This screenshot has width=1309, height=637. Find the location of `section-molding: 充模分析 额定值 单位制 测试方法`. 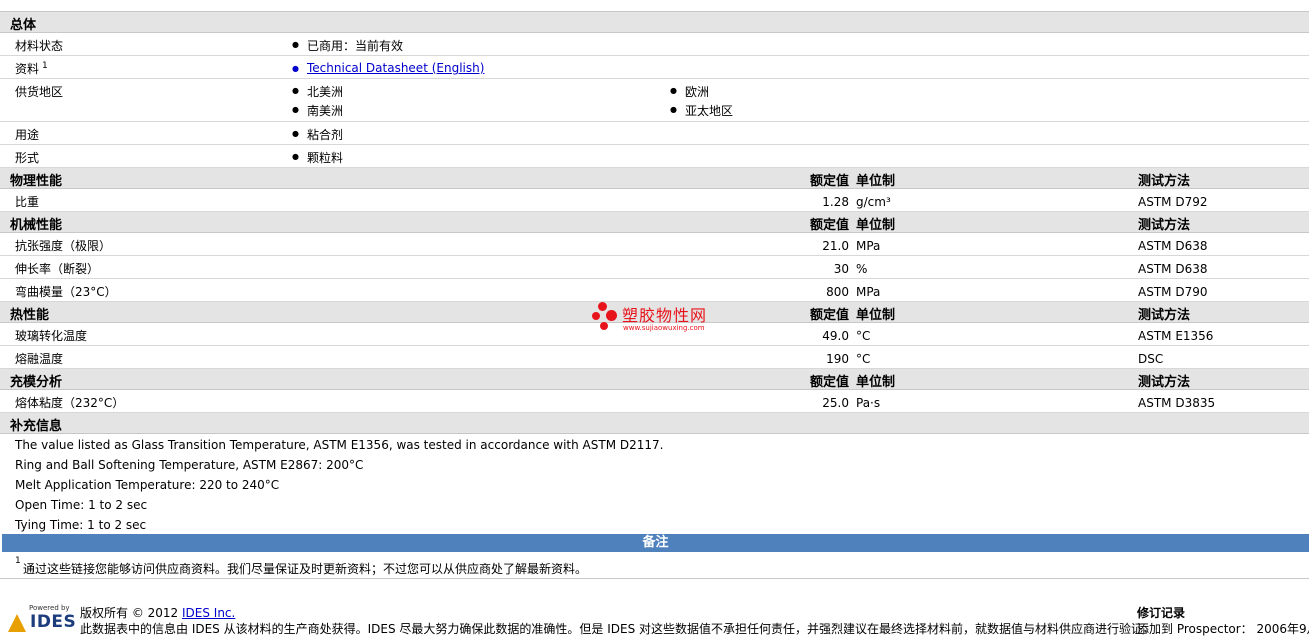

section-molding: 充模分析 额定值 单位制 测试方法 is located at coordinates (654, 379).